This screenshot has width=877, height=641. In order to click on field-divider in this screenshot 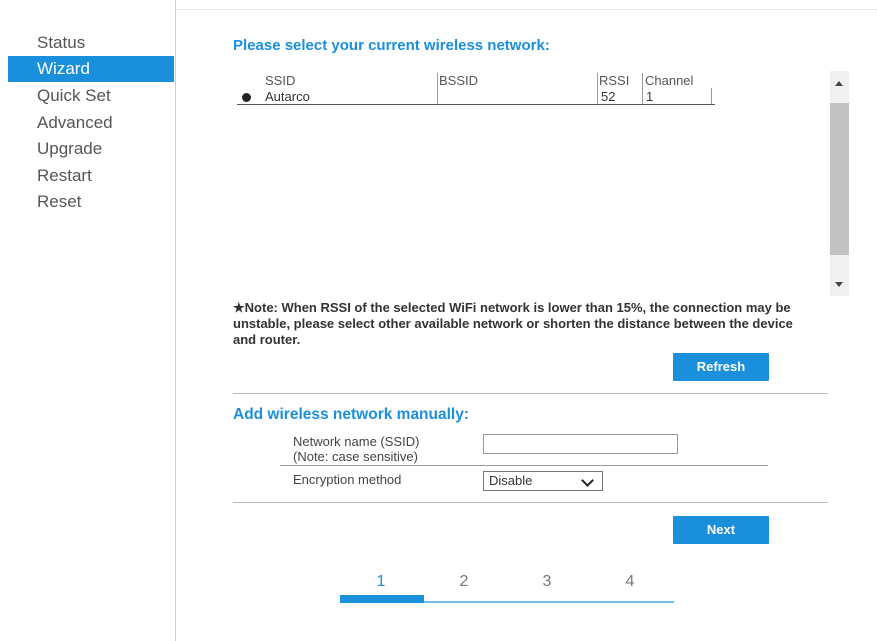, I will do `click(524, 465)`.